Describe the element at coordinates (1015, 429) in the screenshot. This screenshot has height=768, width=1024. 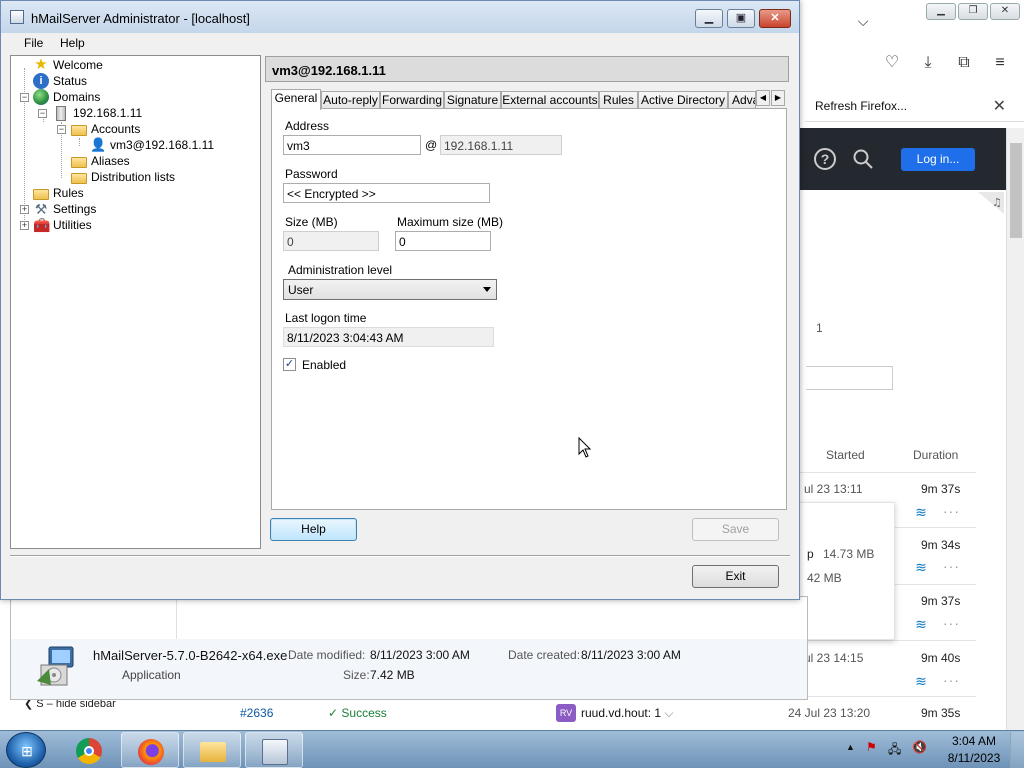
I see `page-scrollbar` at that location.